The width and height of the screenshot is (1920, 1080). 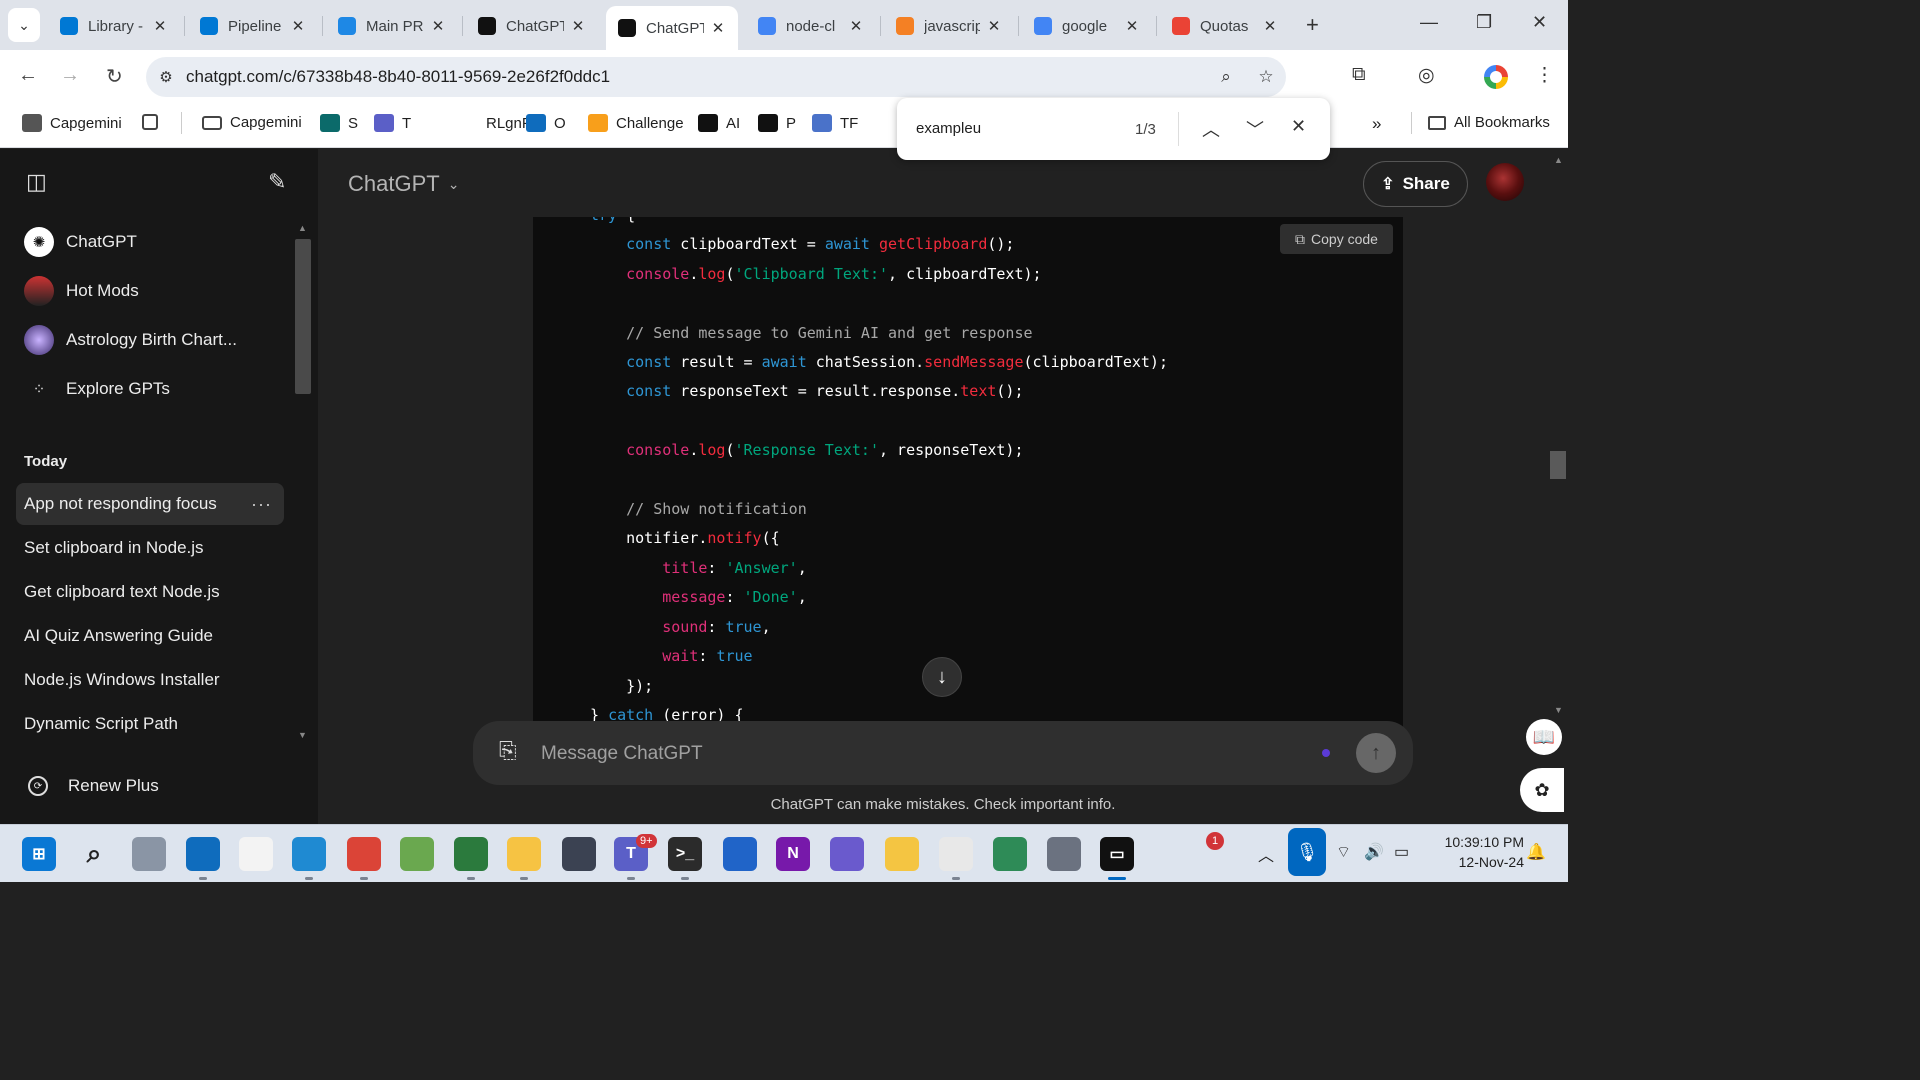 What do you see at coordinates (150, 548) in the screenshot?
I see `chat-history-item: Set clipboard in Node.js` at bounding box center [150, 548].